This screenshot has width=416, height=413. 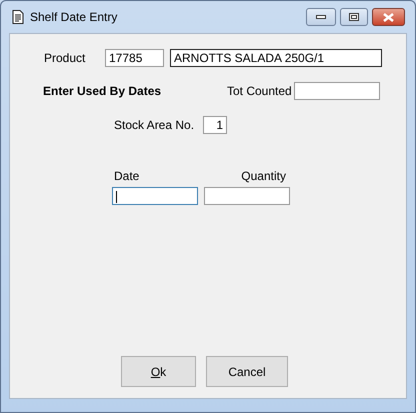 What do you see at coordinates (134, 58) in the screenshot?
I see `product-code-field: 17785` at bounding box center [134, 58].